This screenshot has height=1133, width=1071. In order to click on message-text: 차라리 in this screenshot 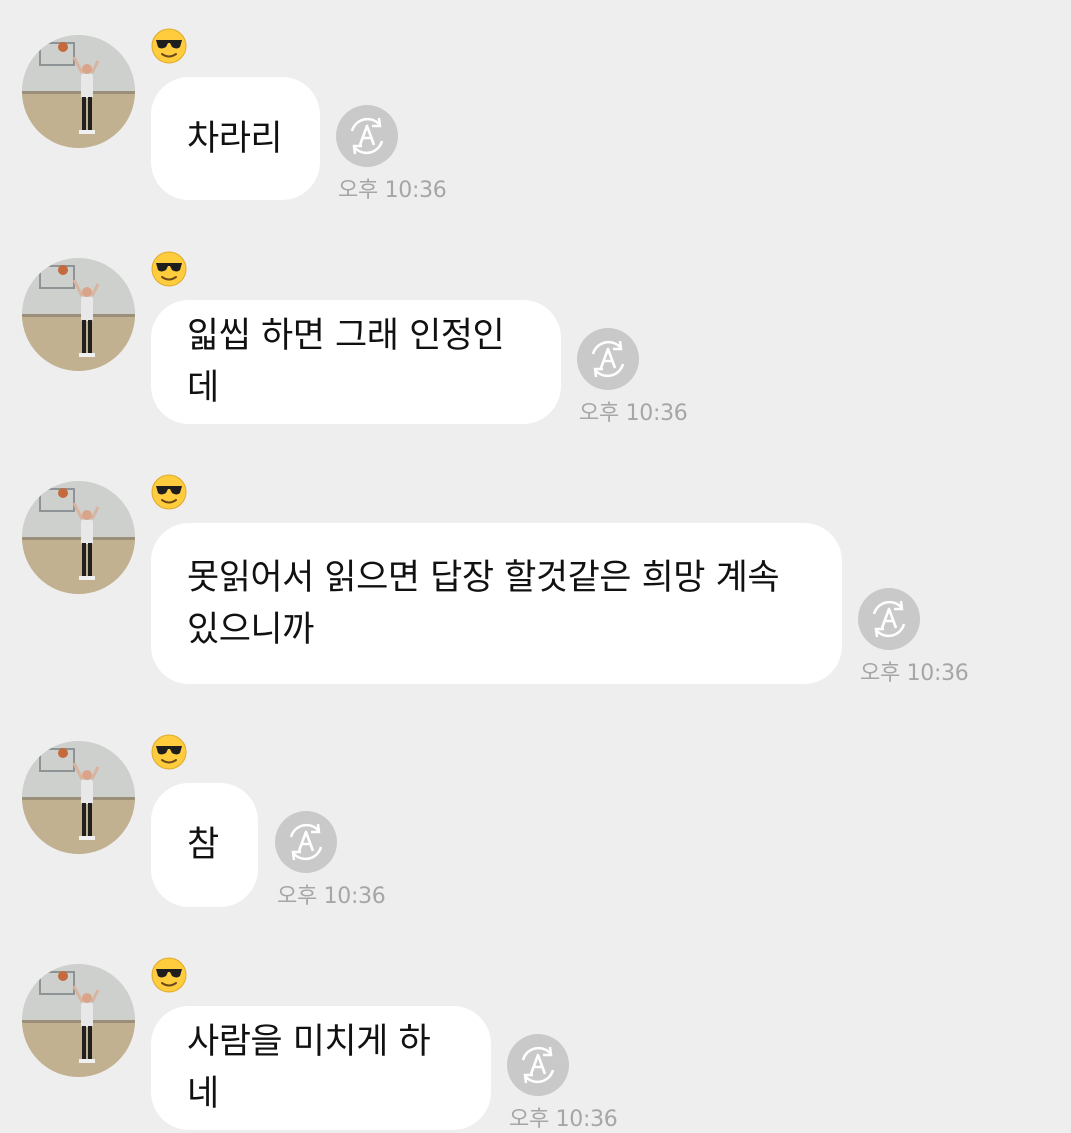, I will do `click(235, 138)`.